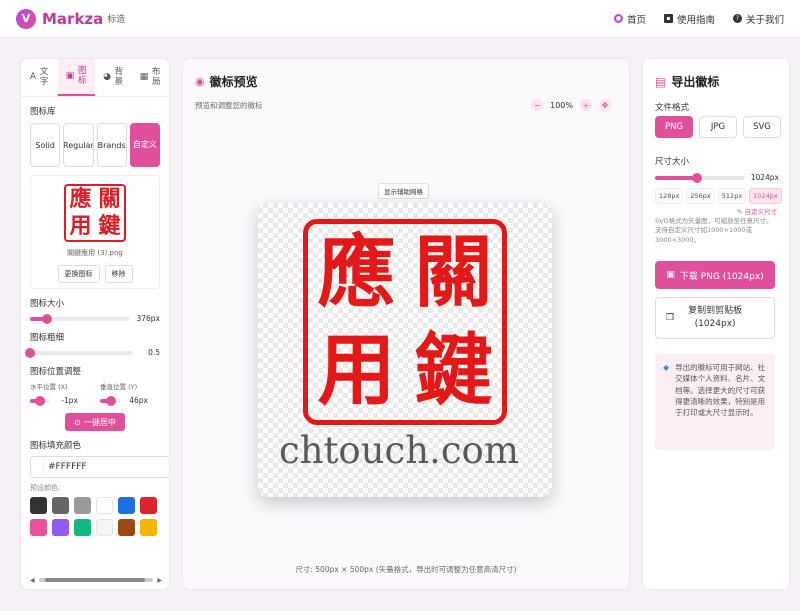  Describe the element at coordinates (674, 127) in the screenshot. I see `format-png-button: PNG` at that location.